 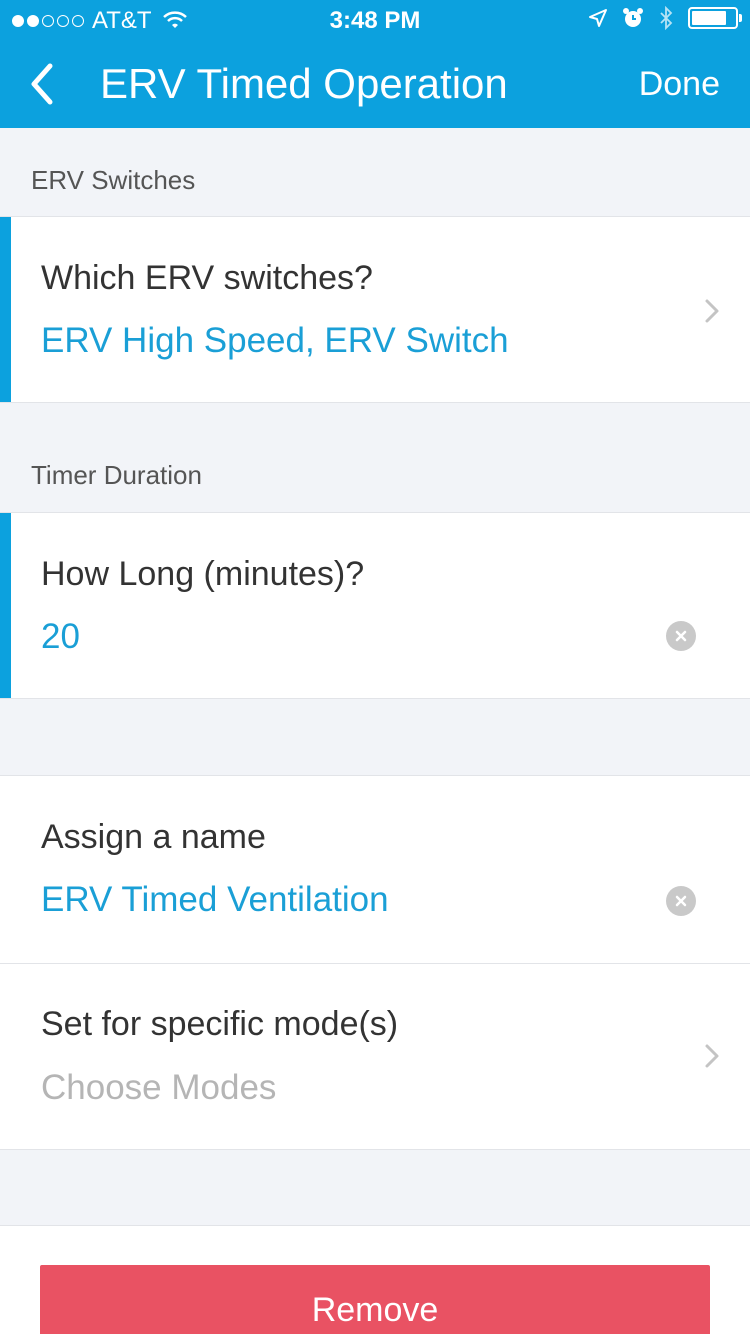 I want to click on battery-icon, so click(x=715, y=18).